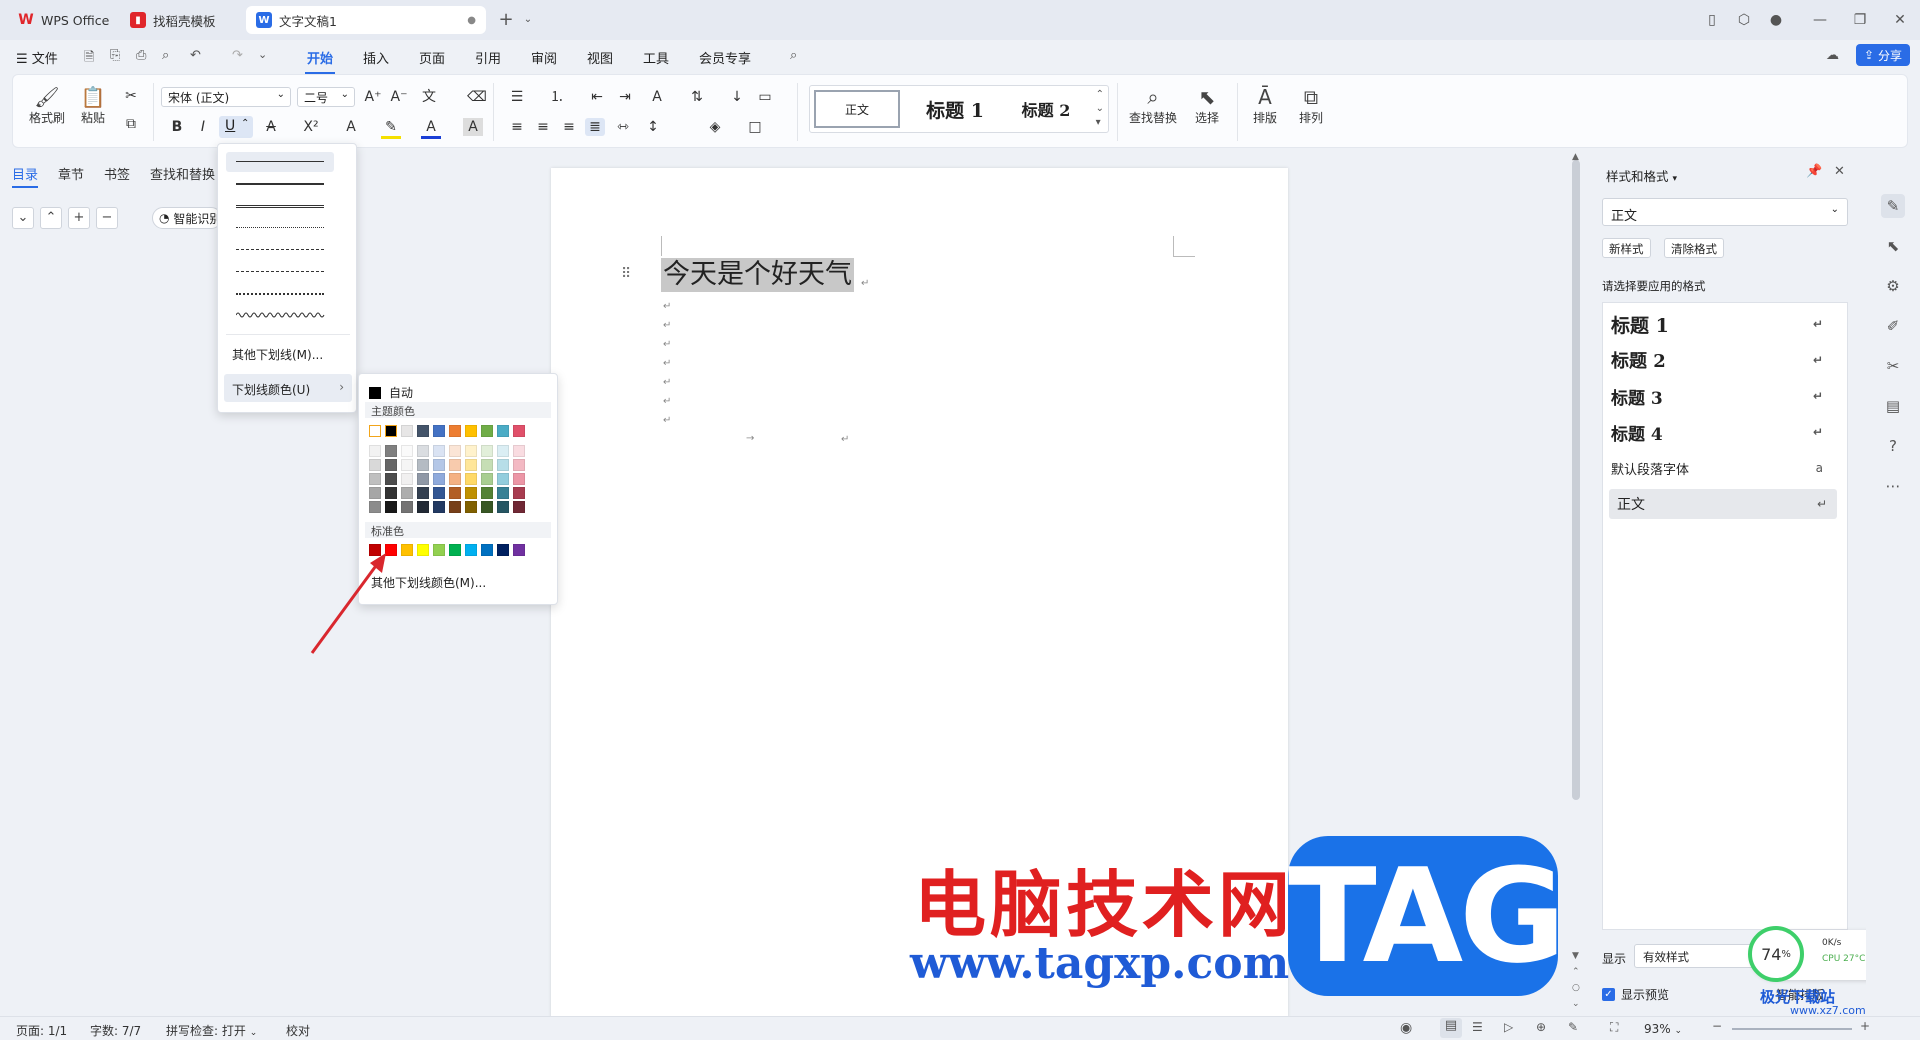  Describe the element at coordinates (1820, 20) in the screenshot. I see `minimize-icon: —` at that location.